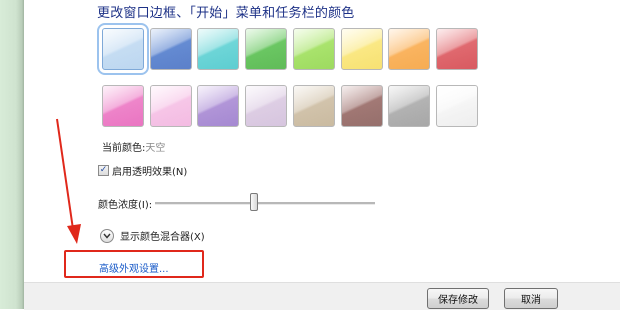  I want to click on current-color-row: 当前颜色:天空, so click(133, 146).